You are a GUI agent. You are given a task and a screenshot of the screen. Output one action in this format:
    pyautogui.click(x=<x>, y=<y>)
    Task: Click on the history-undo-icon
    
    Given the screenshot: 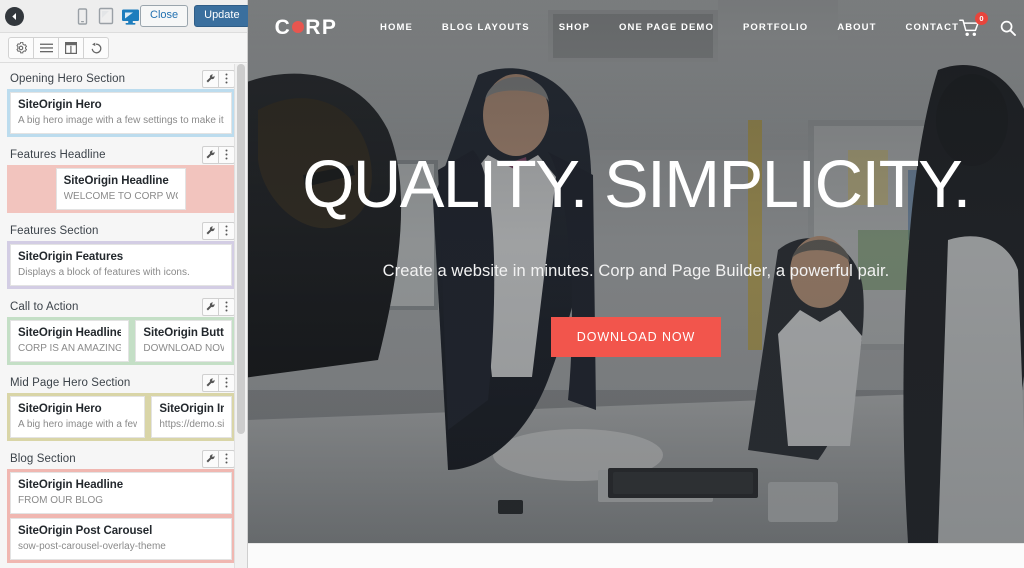 What is the action you would take?
    pyautogui.click(x=96, y=47)
    